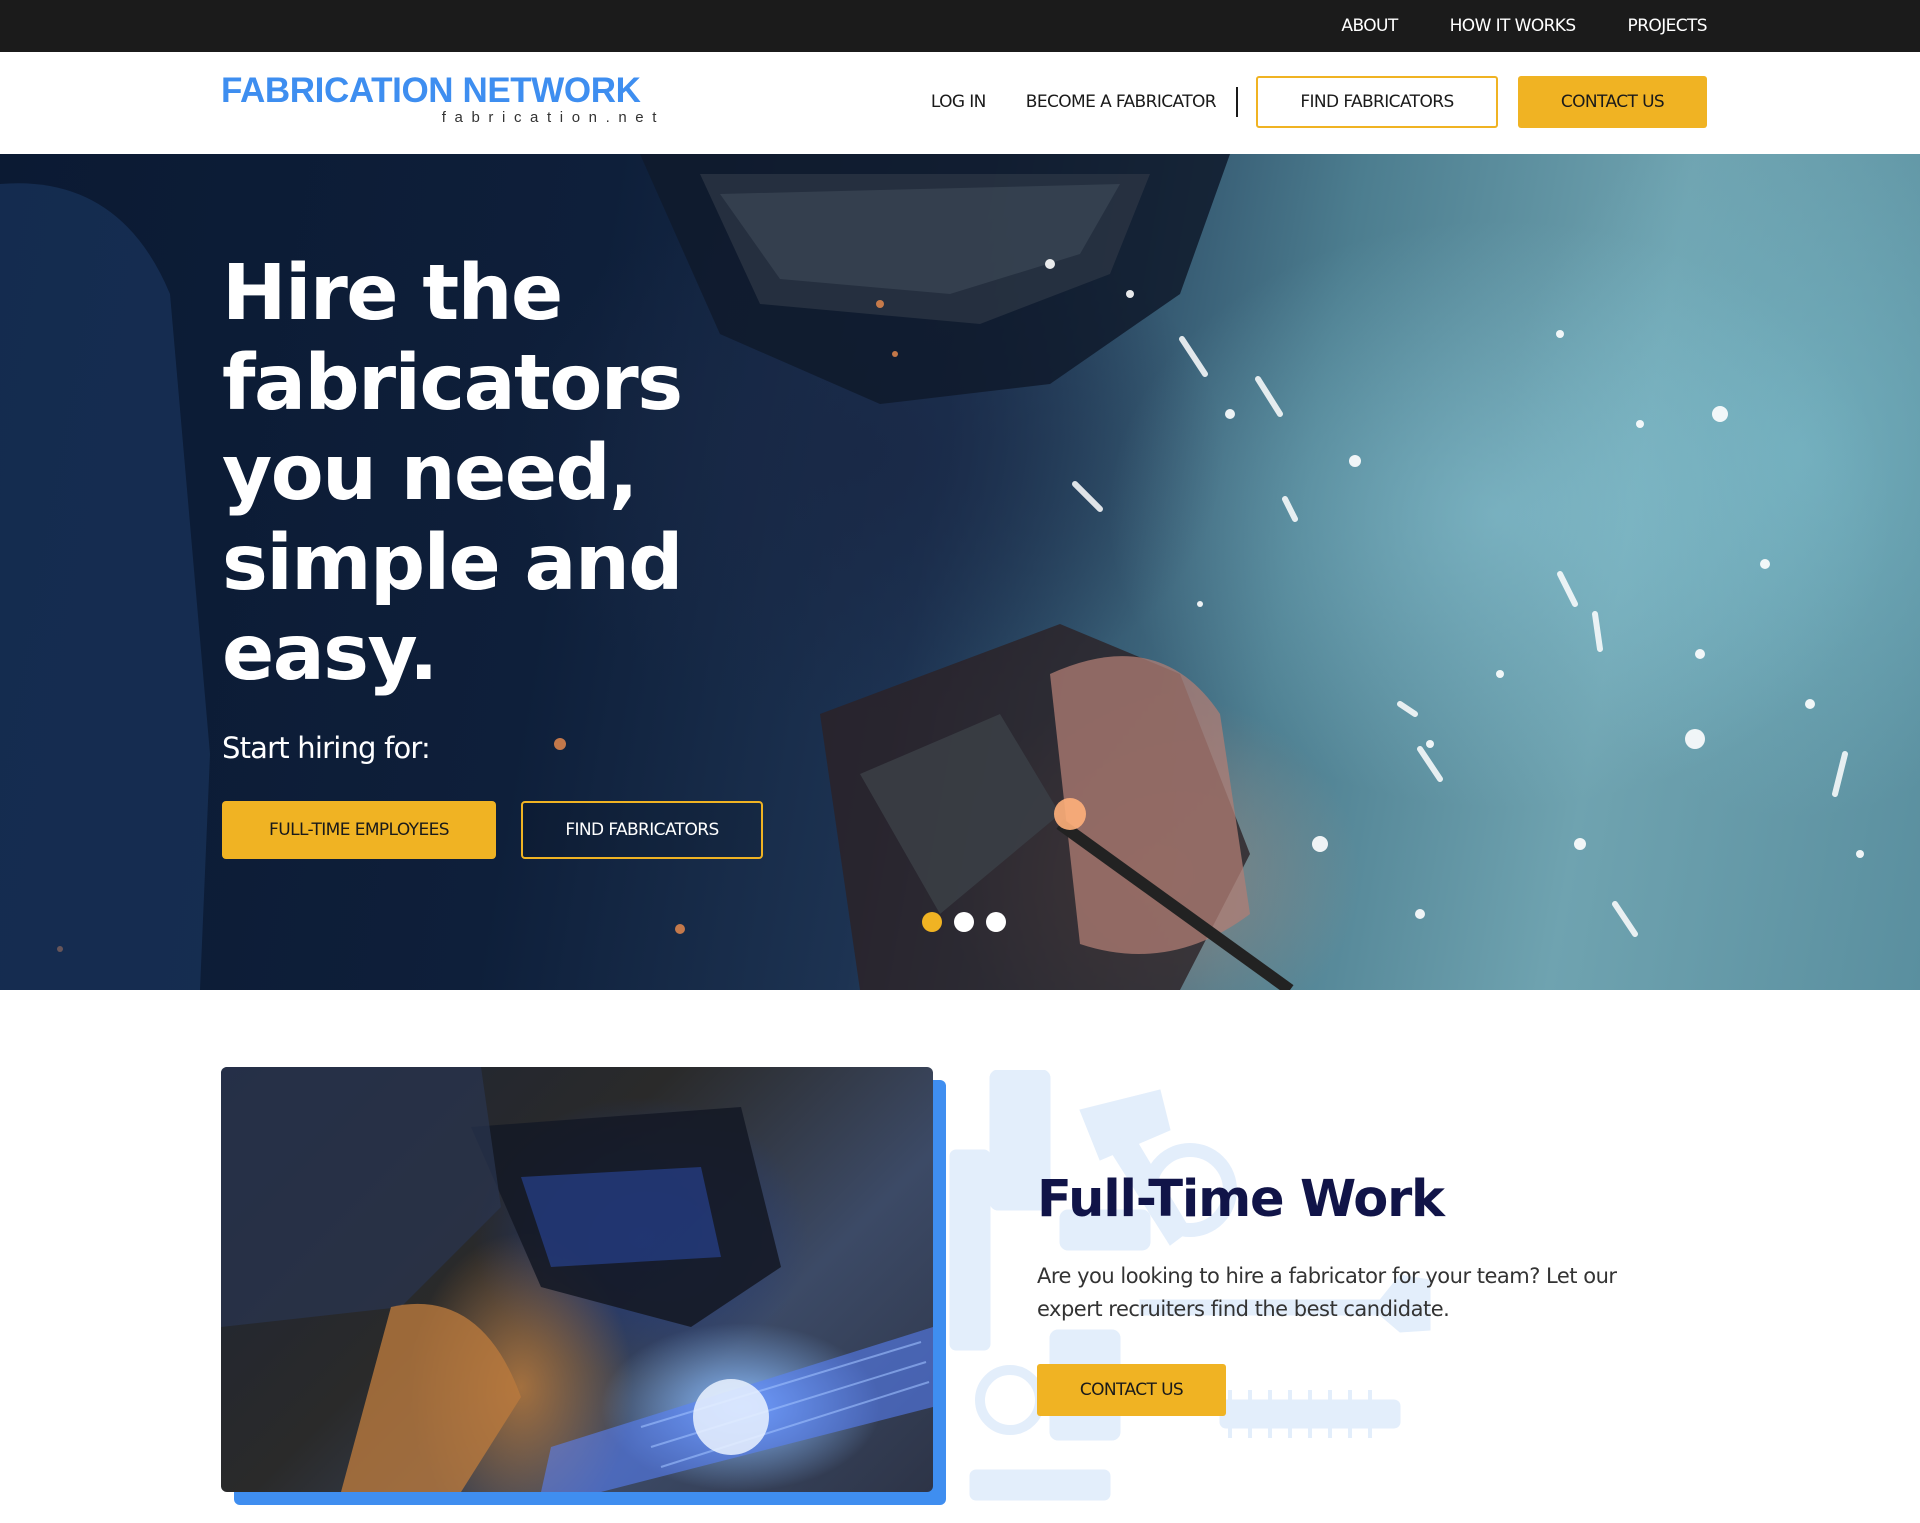 The width and height of the screenshot is (1920, 1523). What do you see at coordinates (326, 748) in the screenshot?
I see `hero-subtitle: Start hiring for:` at bounding box center [326, 748].